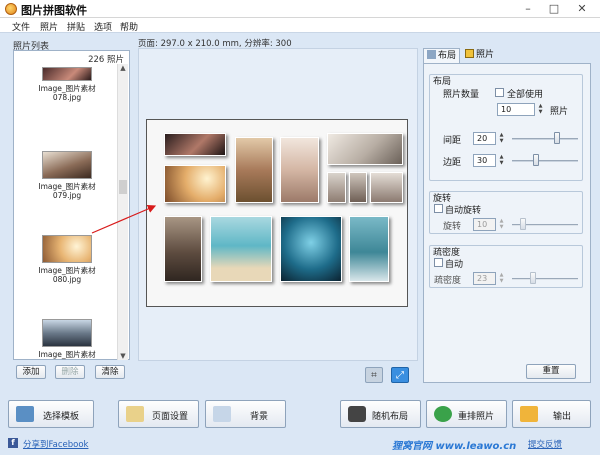 The image size is (600, 455). I want to click on tab-photo-label: 照片, so click(485, 55).